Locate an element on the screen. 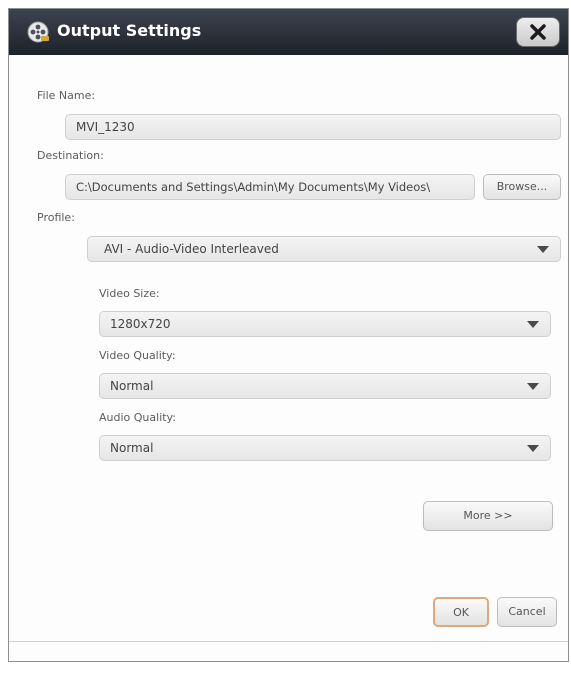 This screenshot has height=676, width=571. video-quality-value: Normal is located at coordinates (132, 386).